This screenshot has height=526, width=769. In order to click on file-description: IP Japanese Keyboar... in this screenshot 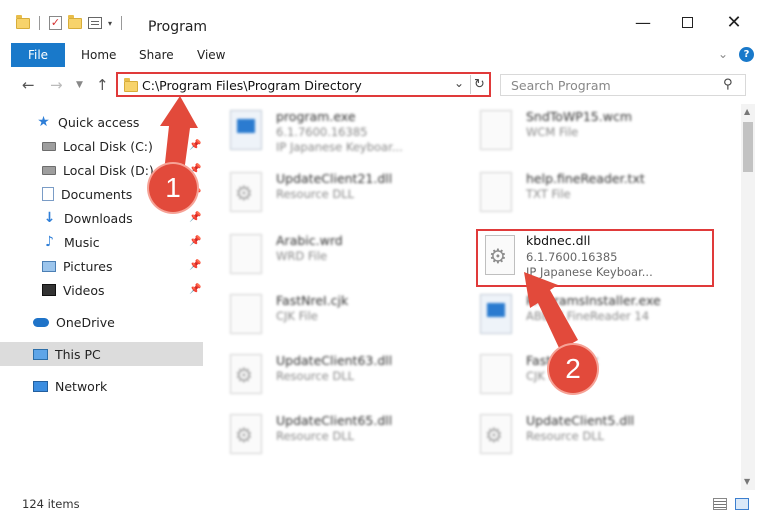, I will do `click(339, 147)`.